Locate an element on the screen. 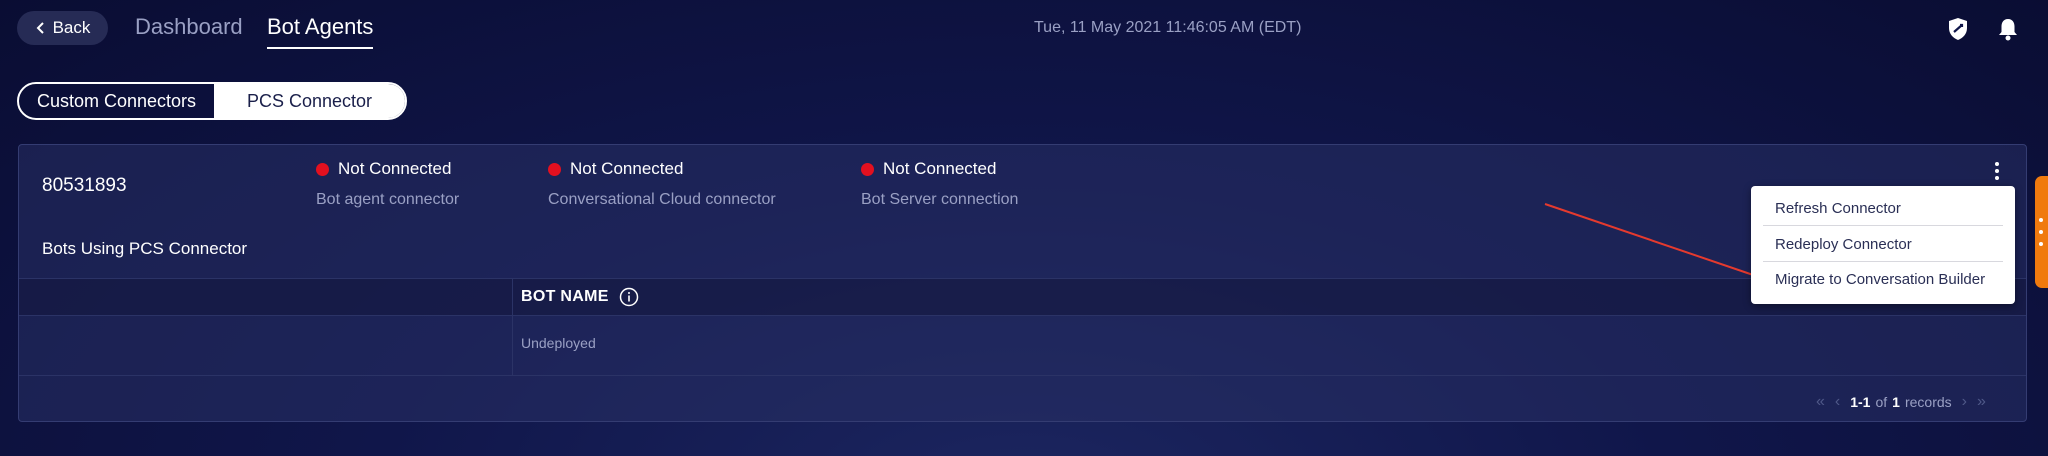 This screenshot has height=456, width=2048. status-label: Conversational Cloud connector is located at coordinates (662, 199).